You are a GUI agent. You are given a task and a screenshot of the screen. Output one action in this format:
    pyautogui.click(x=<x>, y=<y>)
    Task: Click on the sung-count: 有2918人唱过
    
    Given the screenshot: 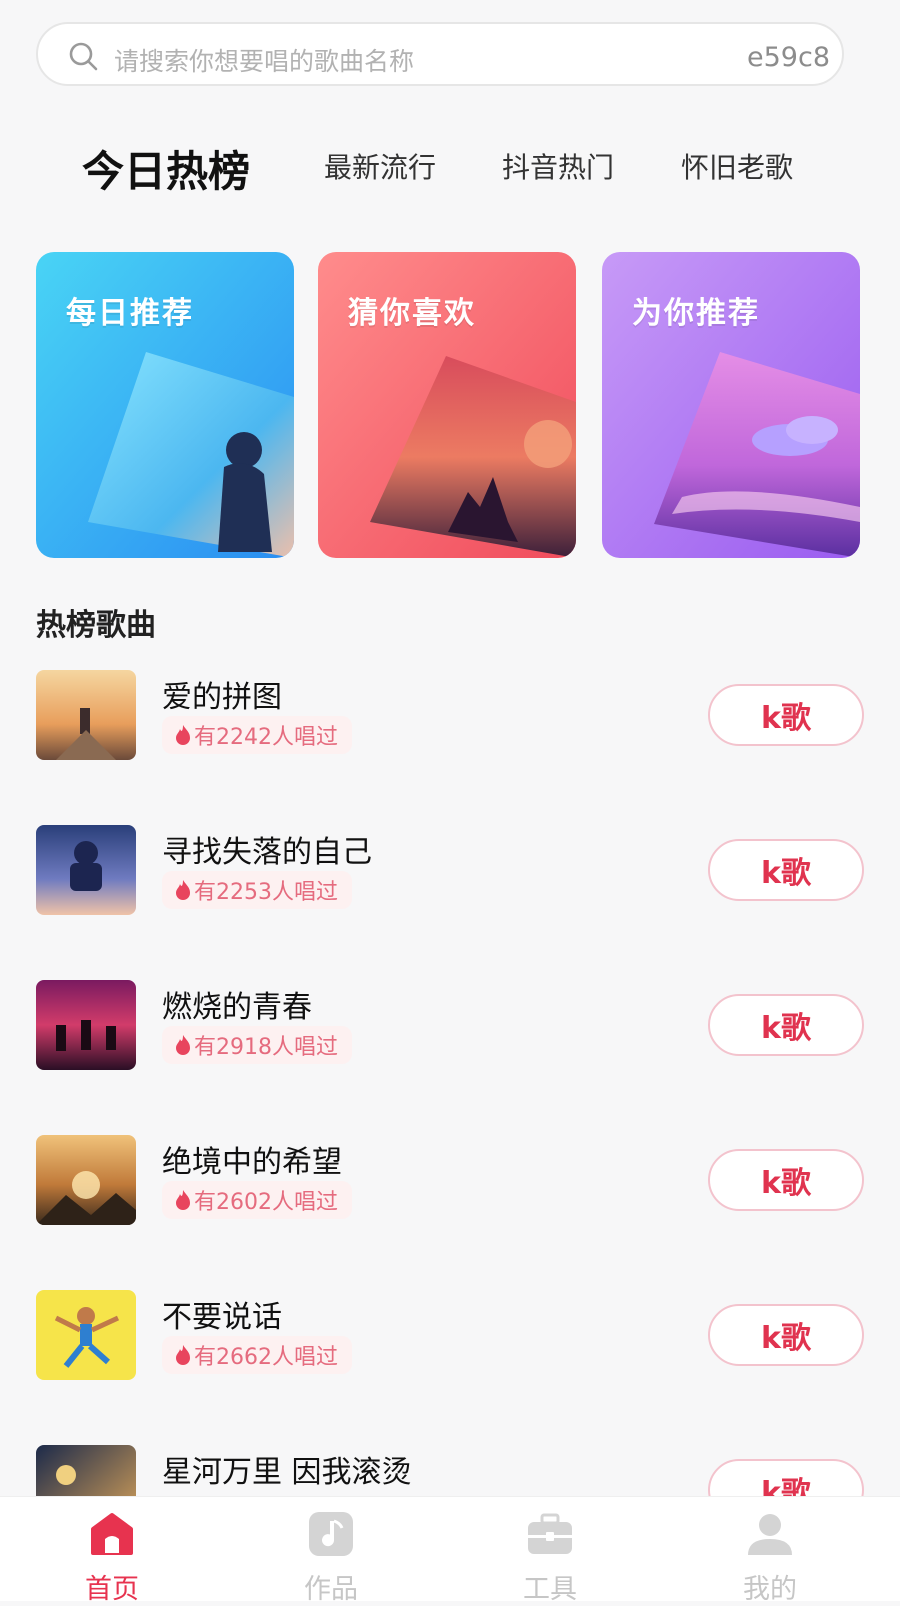 What is the action you would take?
    pyautogui.click(x=266, y=1047)
    